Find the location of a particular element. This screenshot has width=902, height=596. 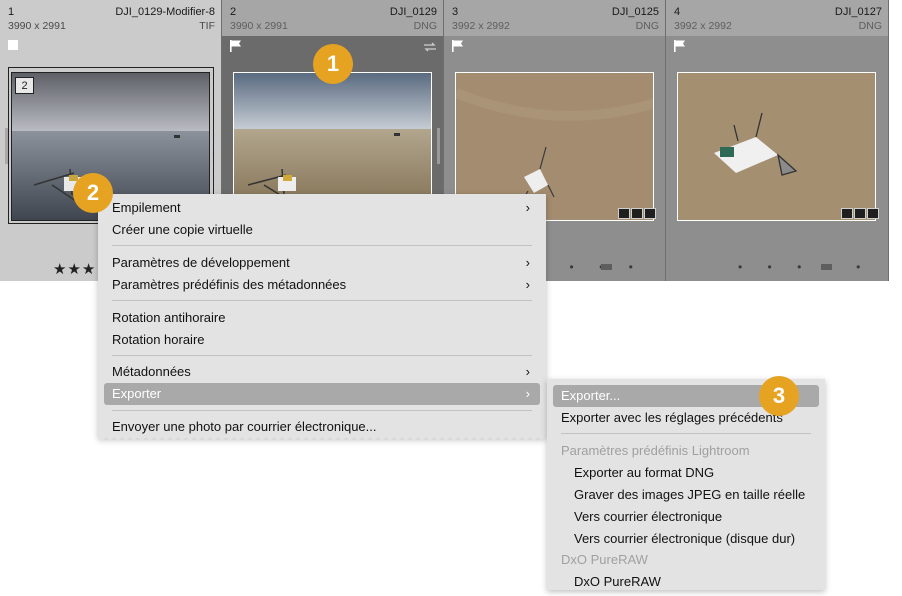

cell-index: 4 is located at coordinates (677, 12).